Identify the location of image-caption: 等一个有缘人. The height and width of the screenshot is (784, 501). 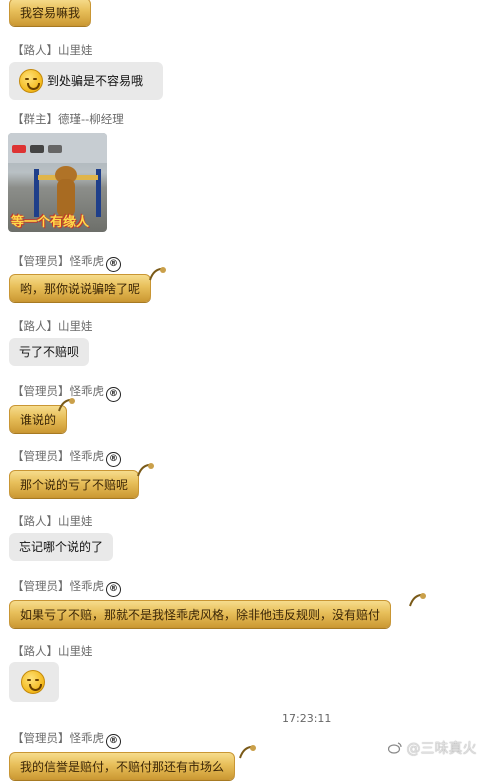
(50, 222).